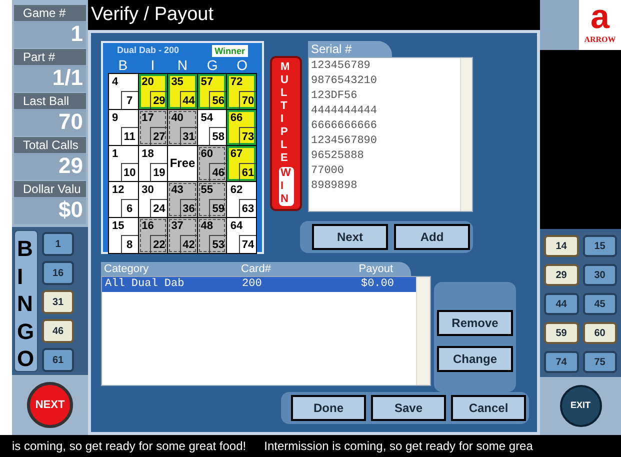  What do you see at coordinates (475, 359) in the screenshot?
I see `button: Change` at bounding box center [475, 359].